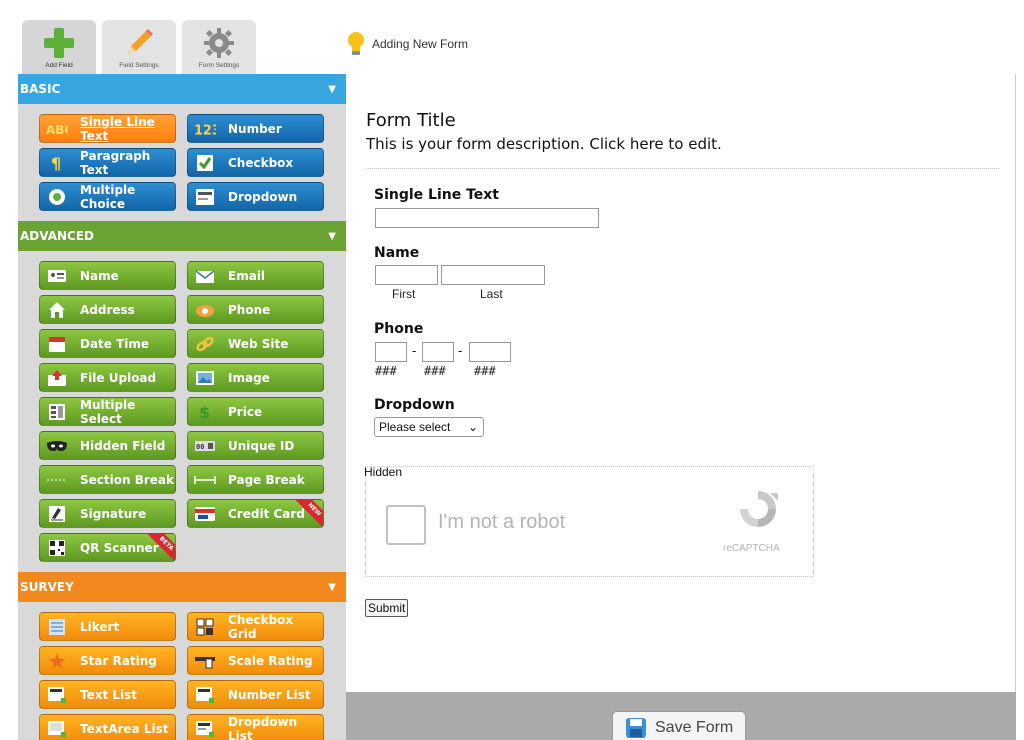 This screenshot has width=1024, height=740. I want to click on field-button-email: Email, so click(255, 275).